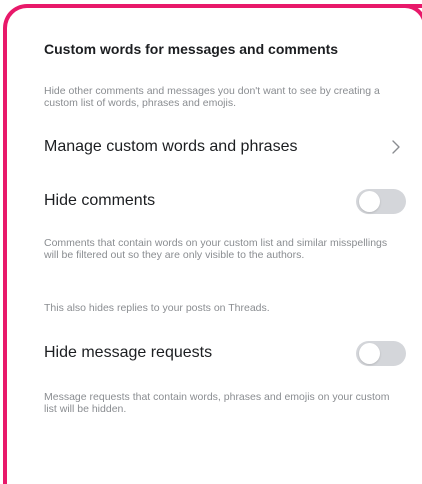 Image resolution: width=422 pixels, height=484 pixels. I want to click on hide-message-requests-toggle, so click(381, 353).